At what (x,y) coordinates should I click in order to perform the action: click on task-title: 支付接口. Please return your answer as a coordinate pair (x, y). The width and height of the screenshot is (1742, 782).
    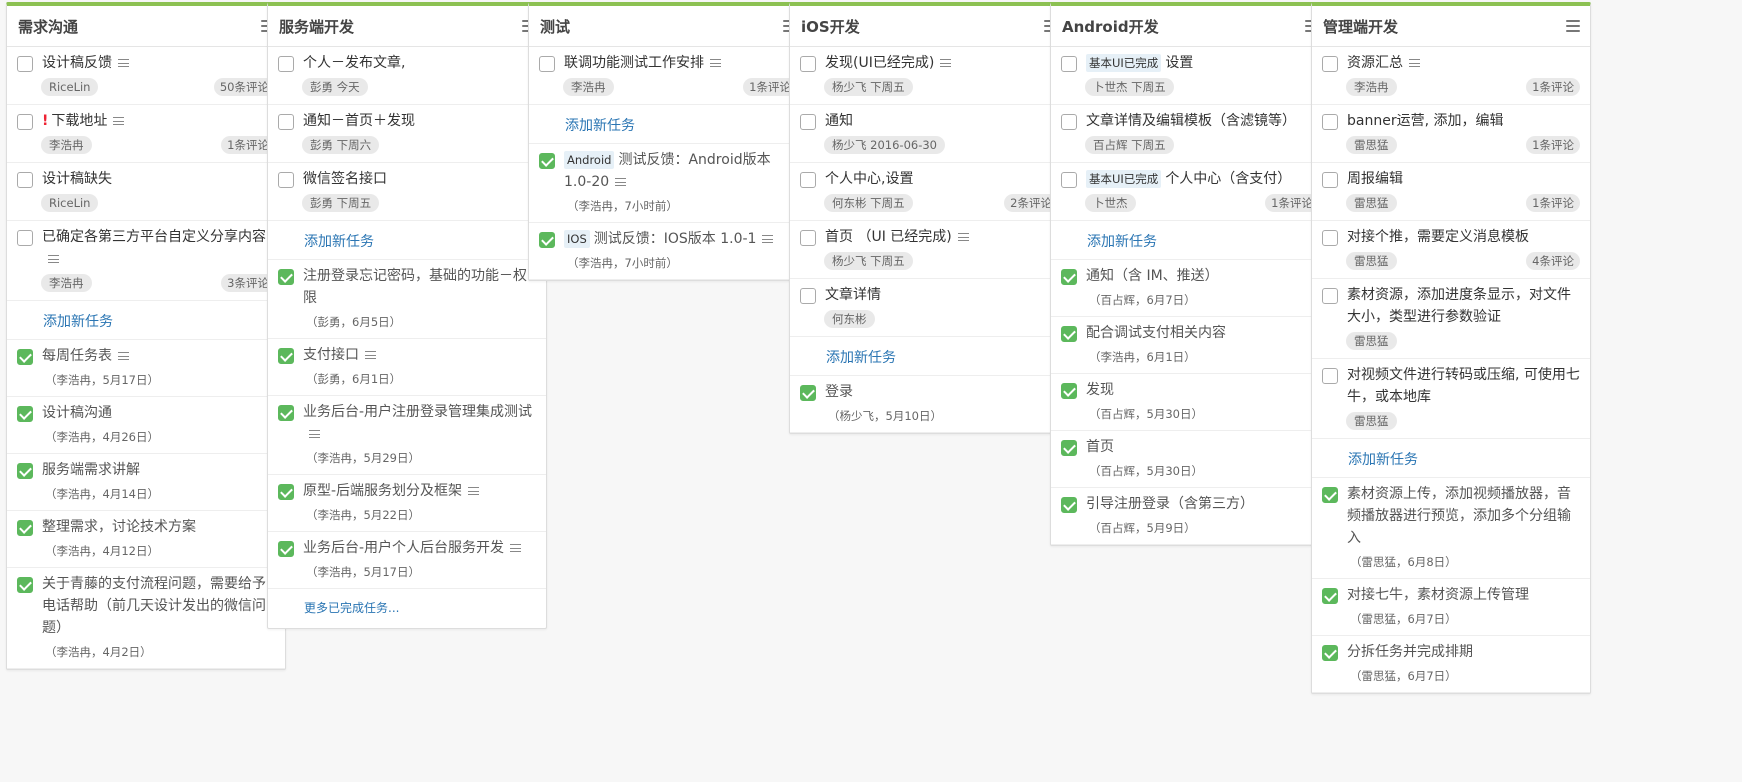
    Looking at the image, I should click on (339, 355).